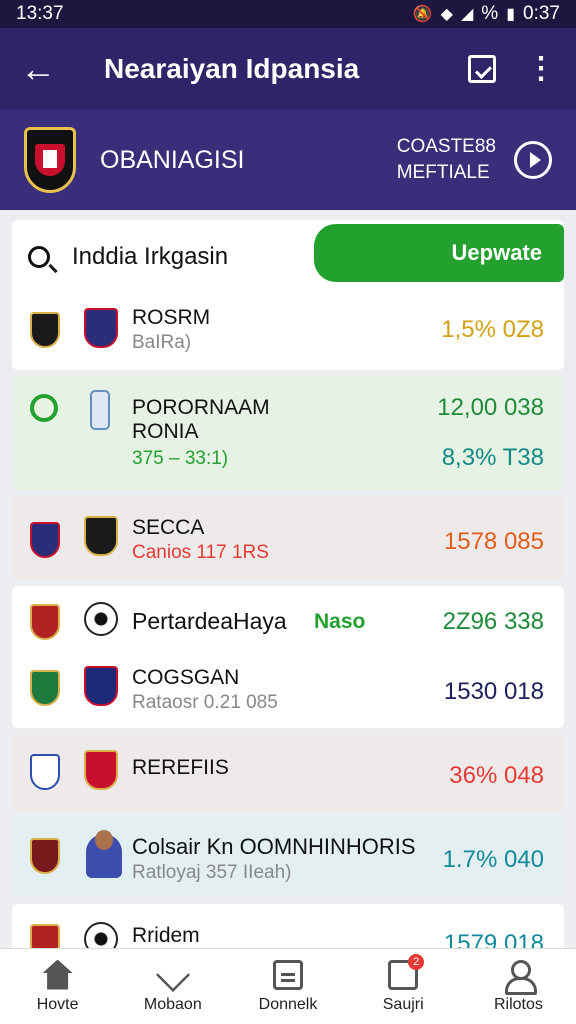 The image size is (576, 1024). What do you see at coordinates (492, 329) in the screenshot?
I see `match-stat: 1,5% 0Z8` at bounding box center [492, 329].